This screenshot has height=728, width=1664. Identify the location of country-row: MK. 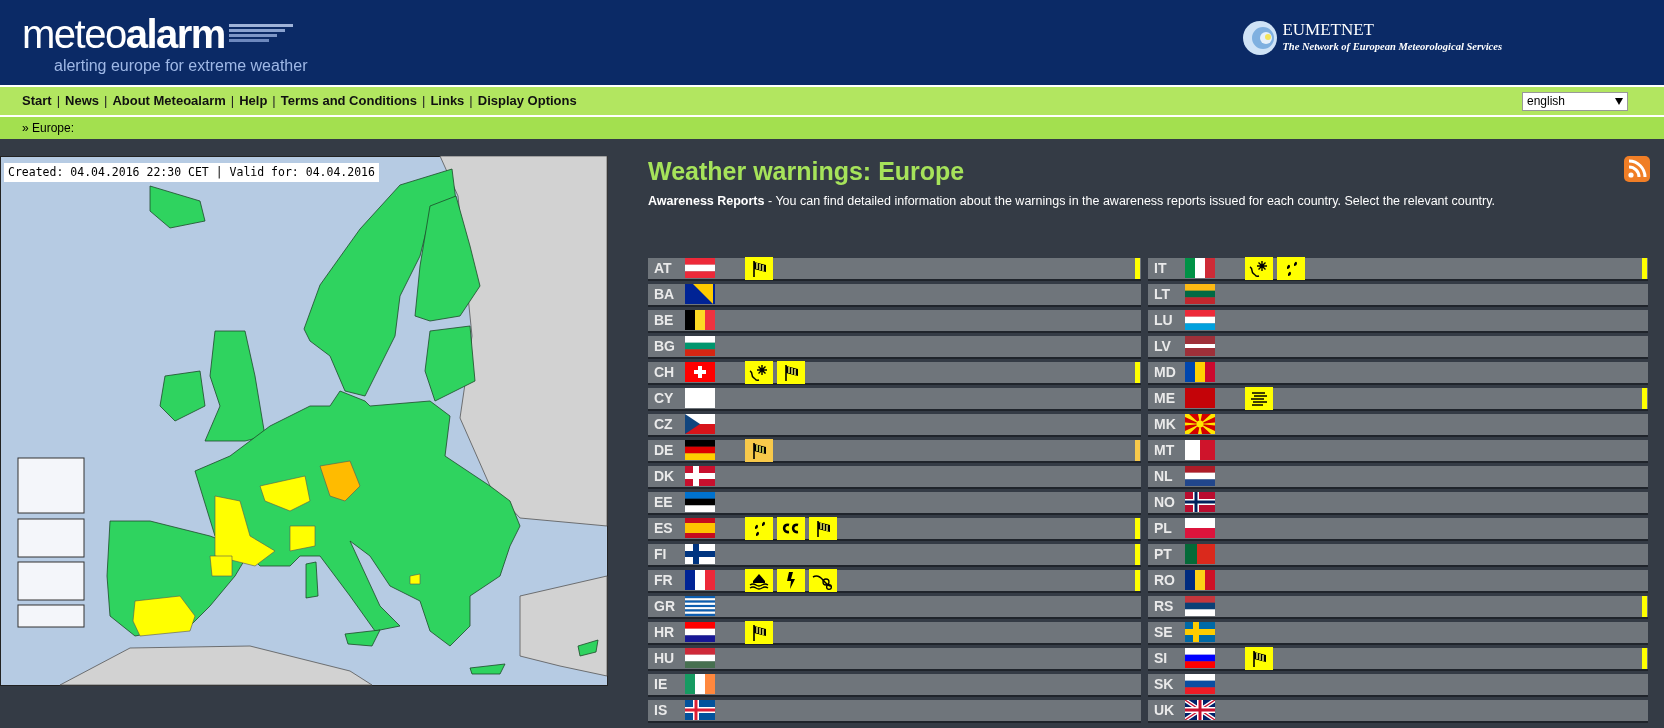
(1398, 425).